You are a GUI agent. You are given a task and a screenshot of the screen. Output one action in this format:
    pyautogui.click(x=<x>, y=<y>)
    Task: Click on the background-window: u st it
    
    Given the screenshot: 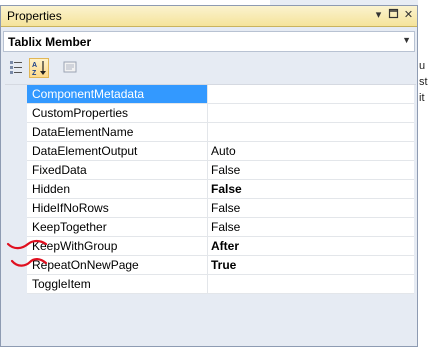 What is the action you would take?
    pyautogui.click(x=423, y=173)
    